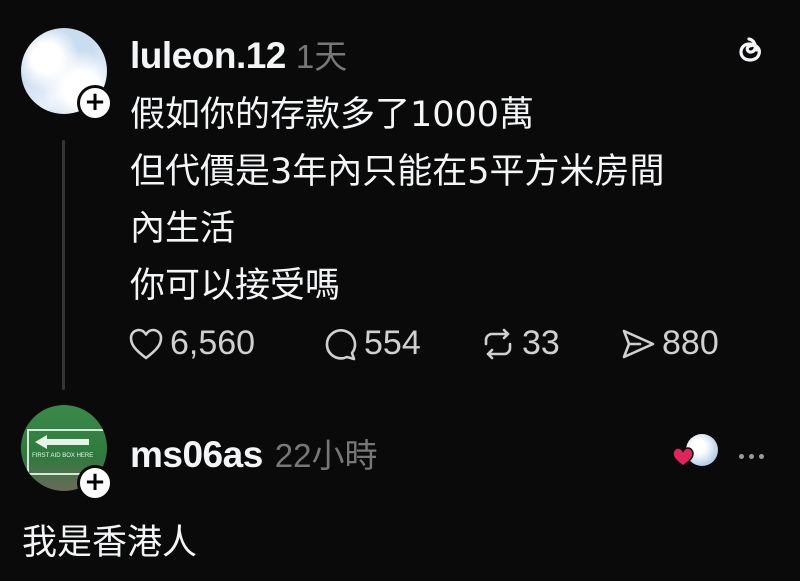 The width and height of the screenshot is (800, 581). Describe the element at coordinates (63, 456) in the screenshot. I see `avatar-sign-text: FIRST AID BOX HERE` at that location.